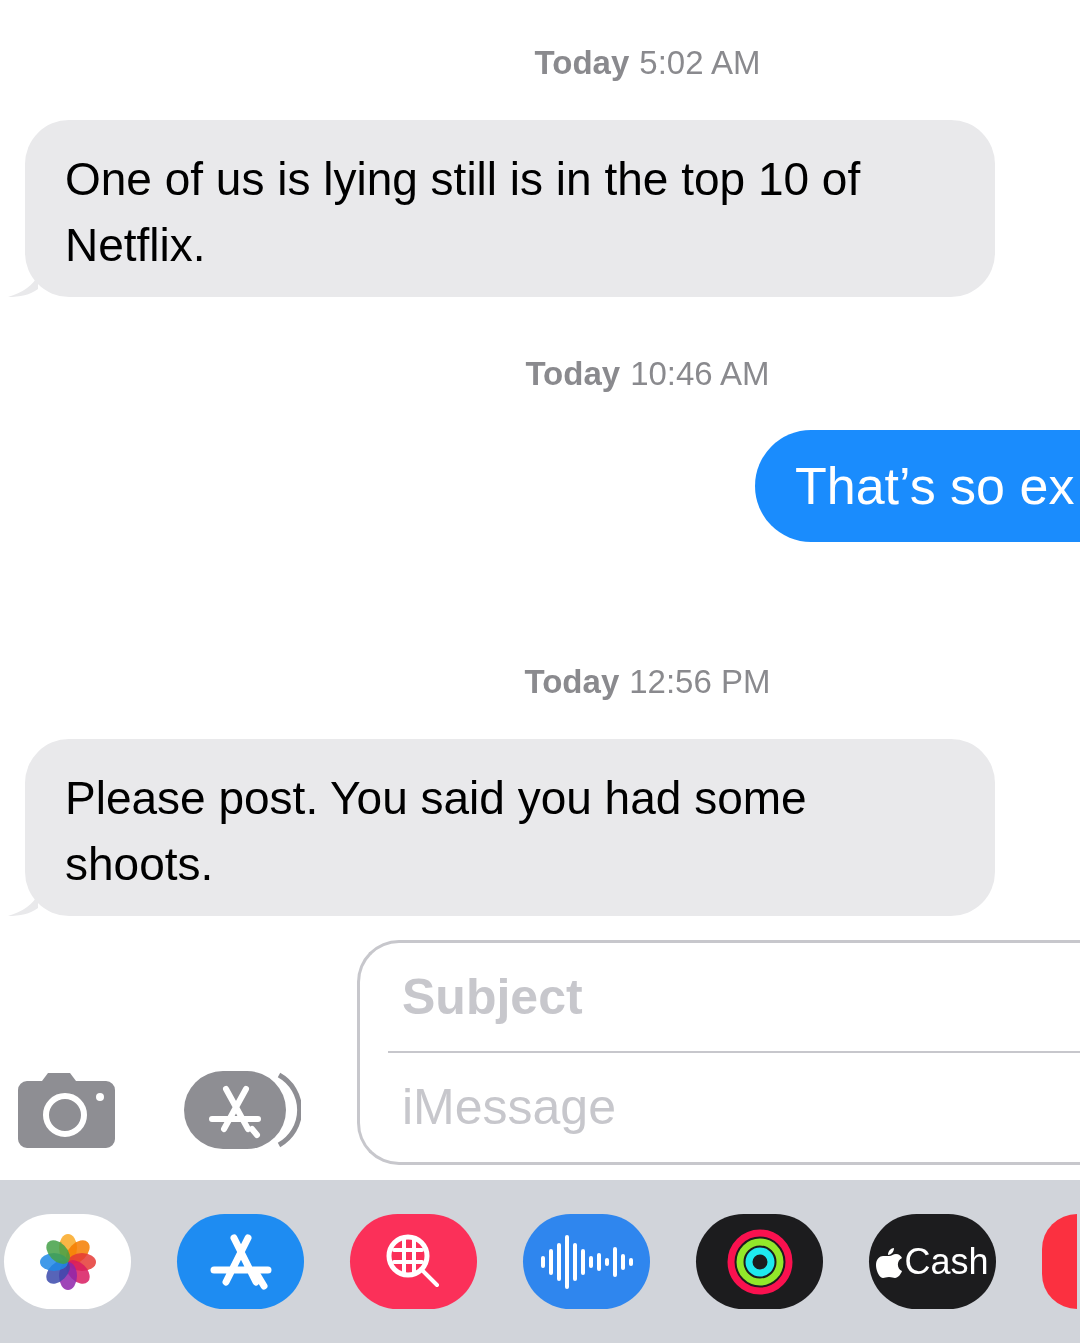 The height and width of the screenshot is (1343, 1080). I want to click on message-field: iMessage, so click(734, 1107).